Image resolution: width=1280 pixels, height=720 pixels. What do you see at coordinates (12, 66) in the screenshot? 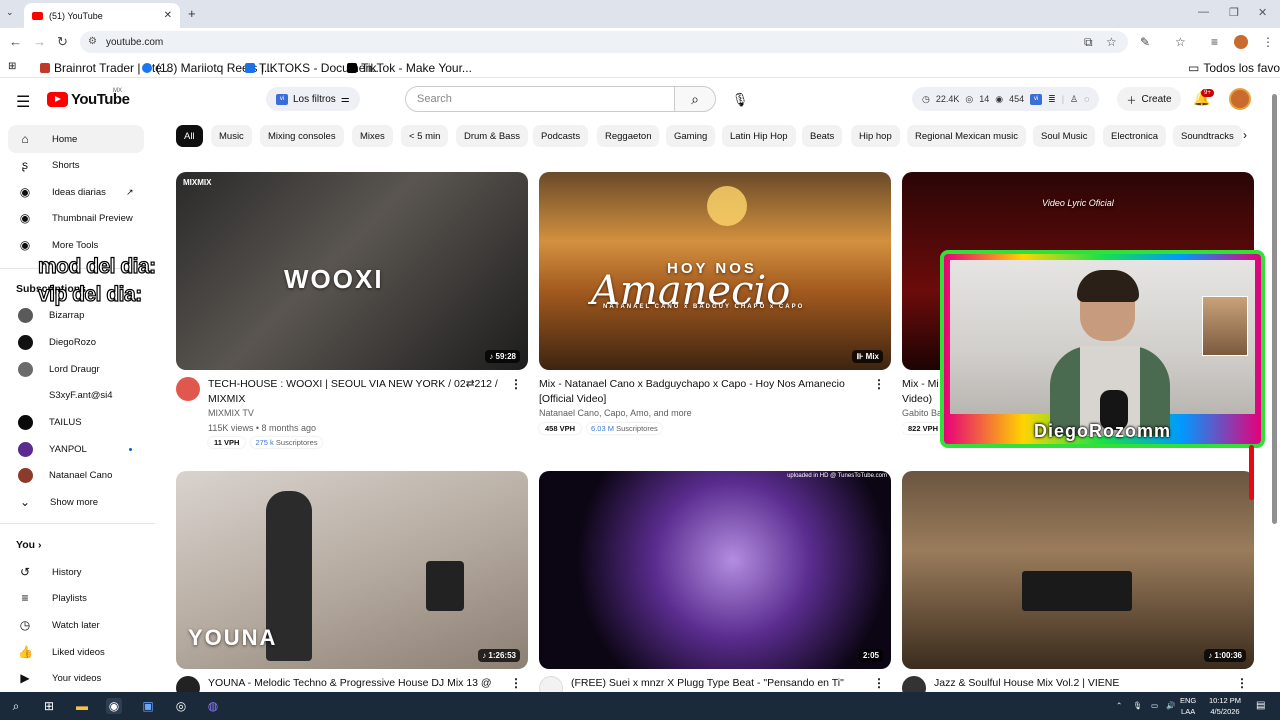
I see `apps-grid-icon: ⊞` at bounding box center [12, 66].